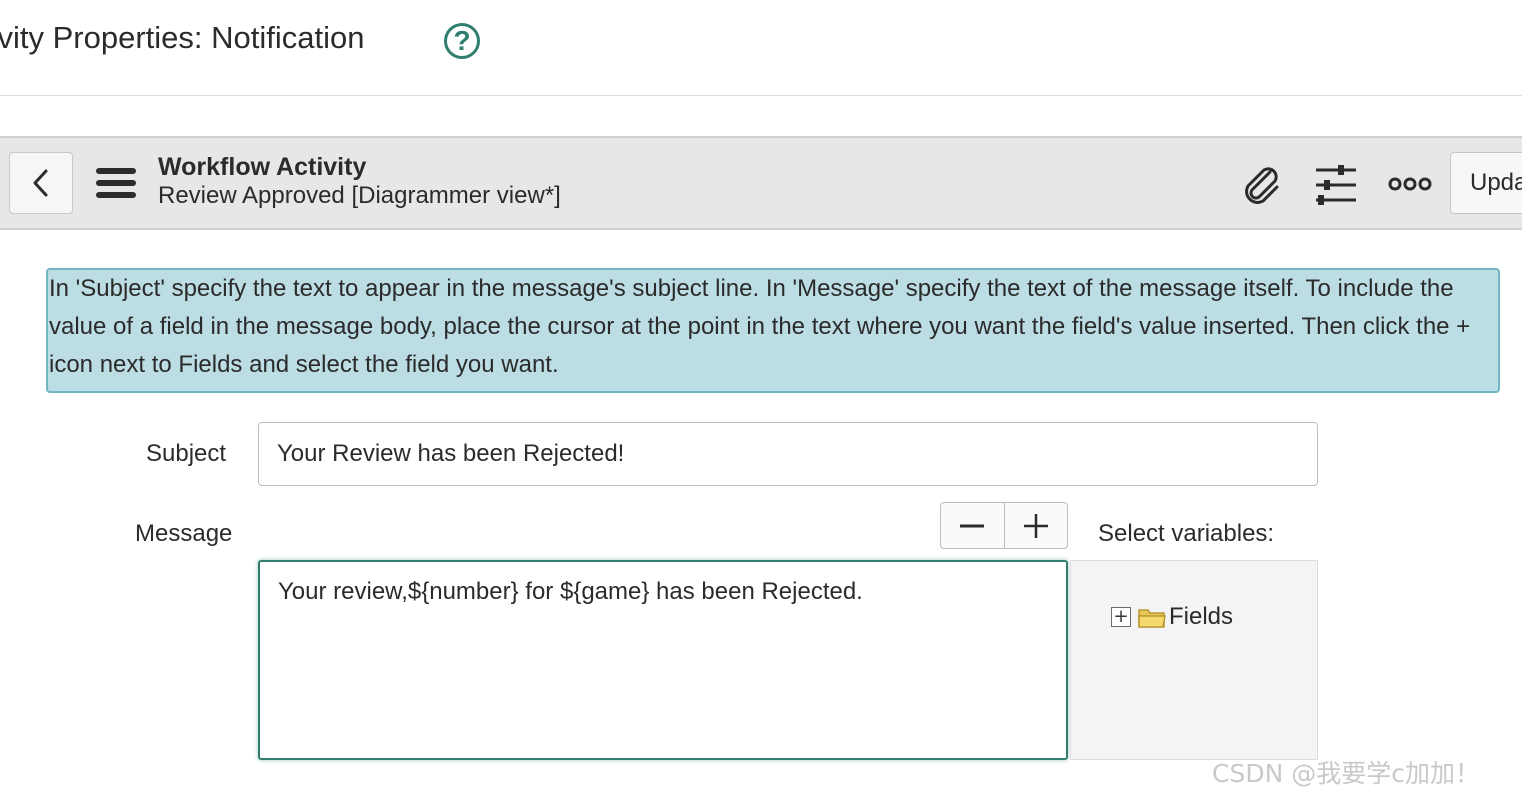 The width and height of the screenshot is (1522, 798). I want to click on decrease-size-button, so click(972, 525).